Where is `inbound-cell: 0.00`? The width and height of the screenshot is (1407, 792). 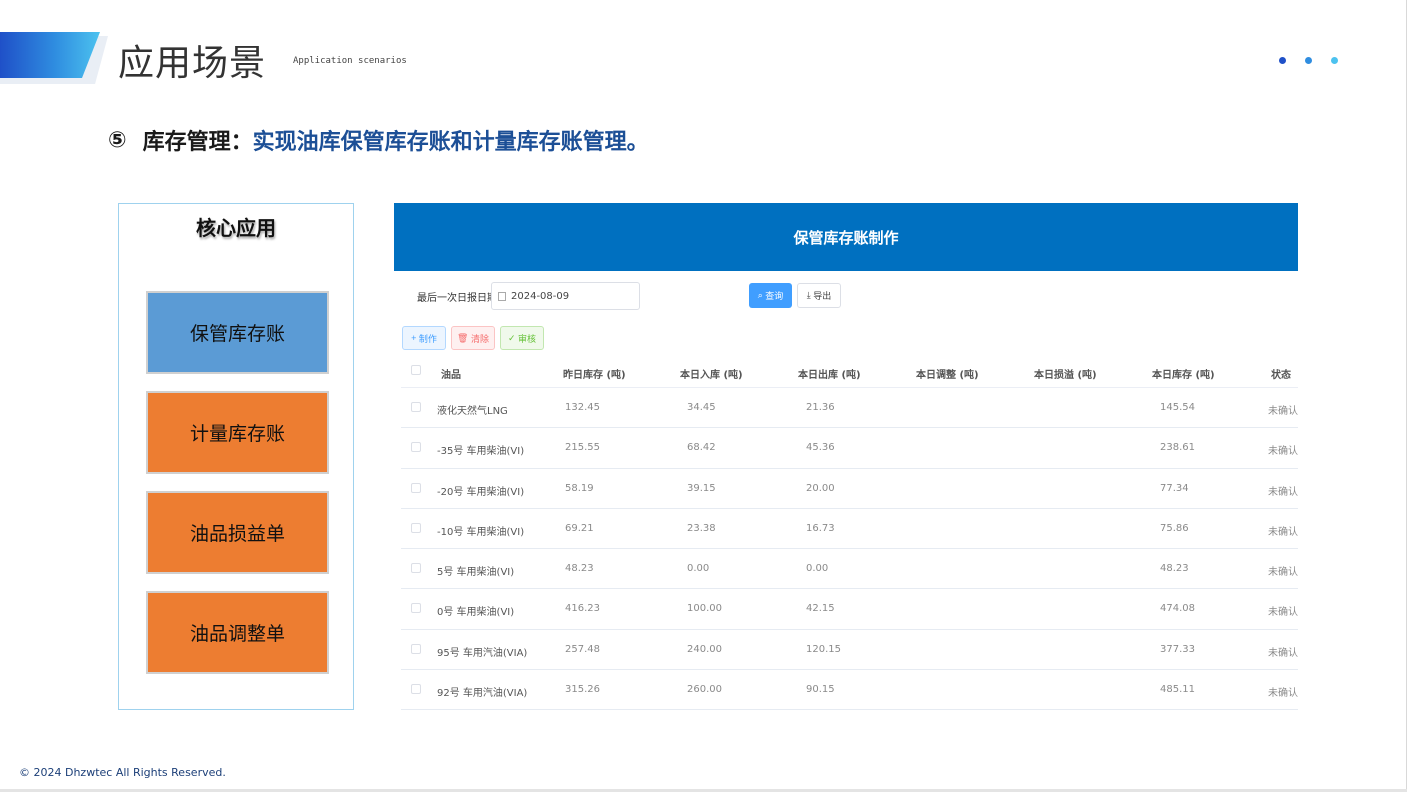
inbound-cell: 0.00 is located at coordinates (698, 569).